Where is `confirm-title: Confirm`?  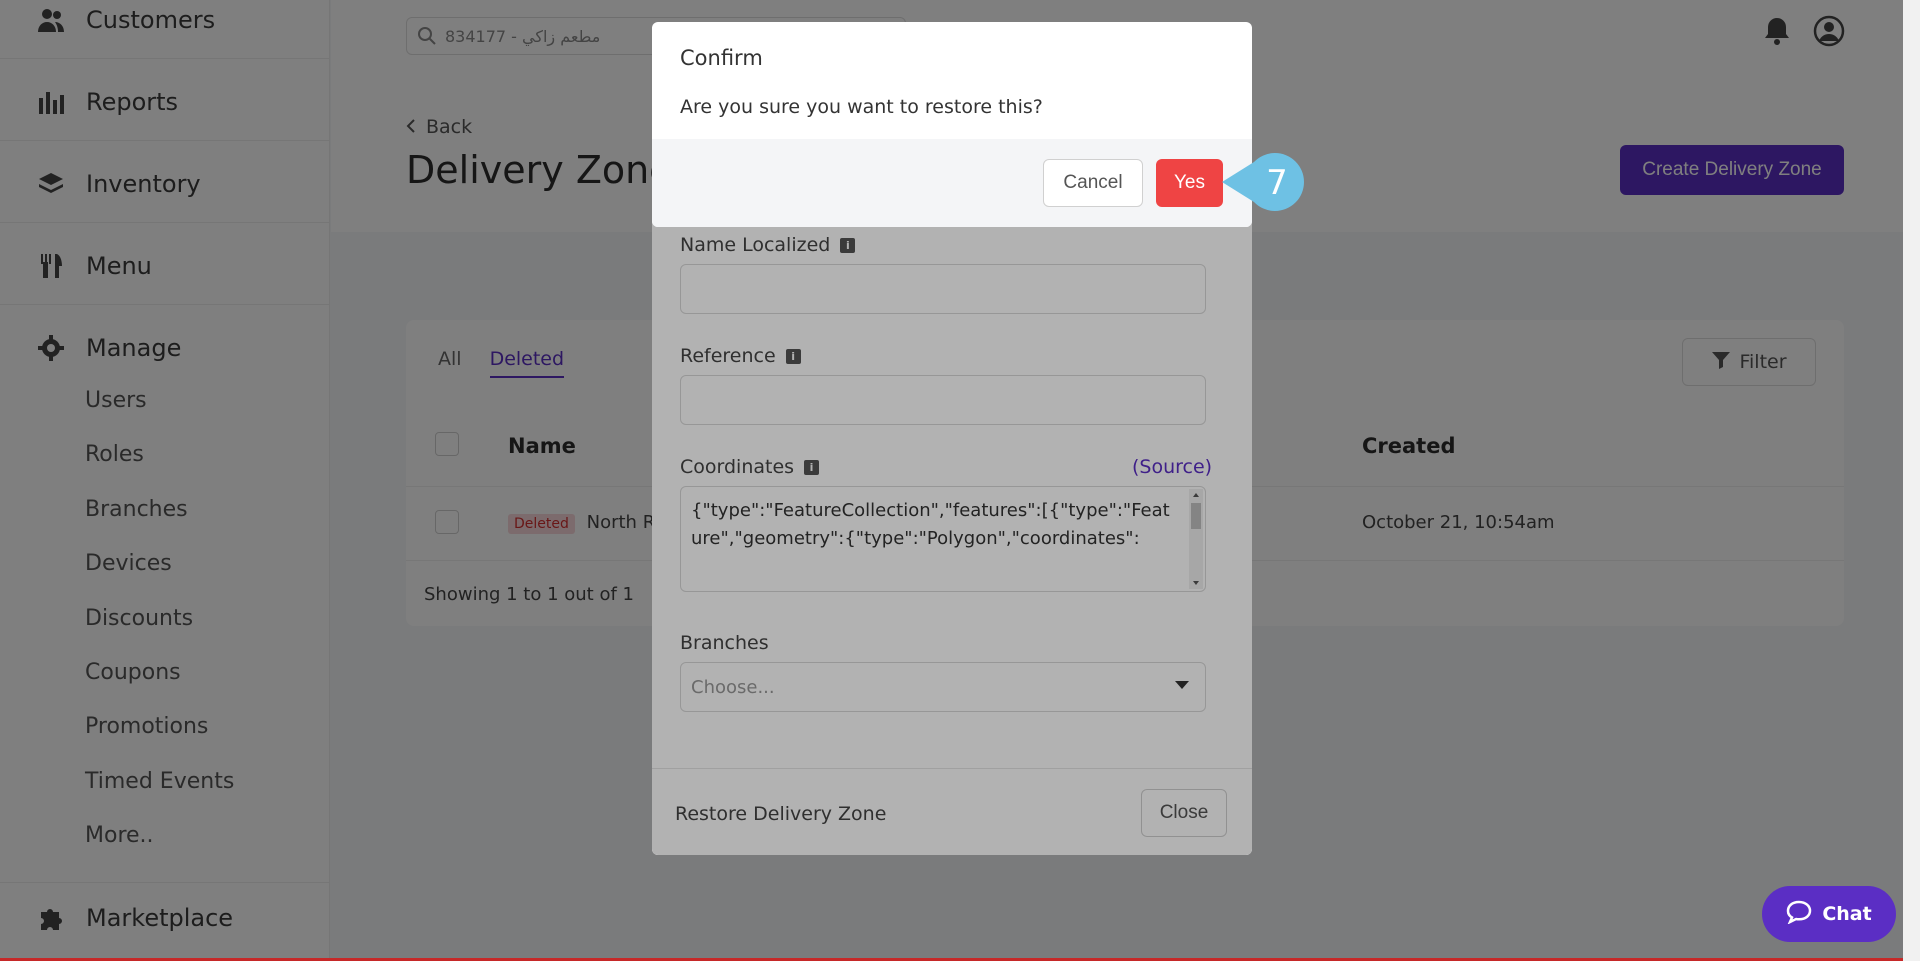
confirm-title: Confirm is located at coordinates (721, 58).